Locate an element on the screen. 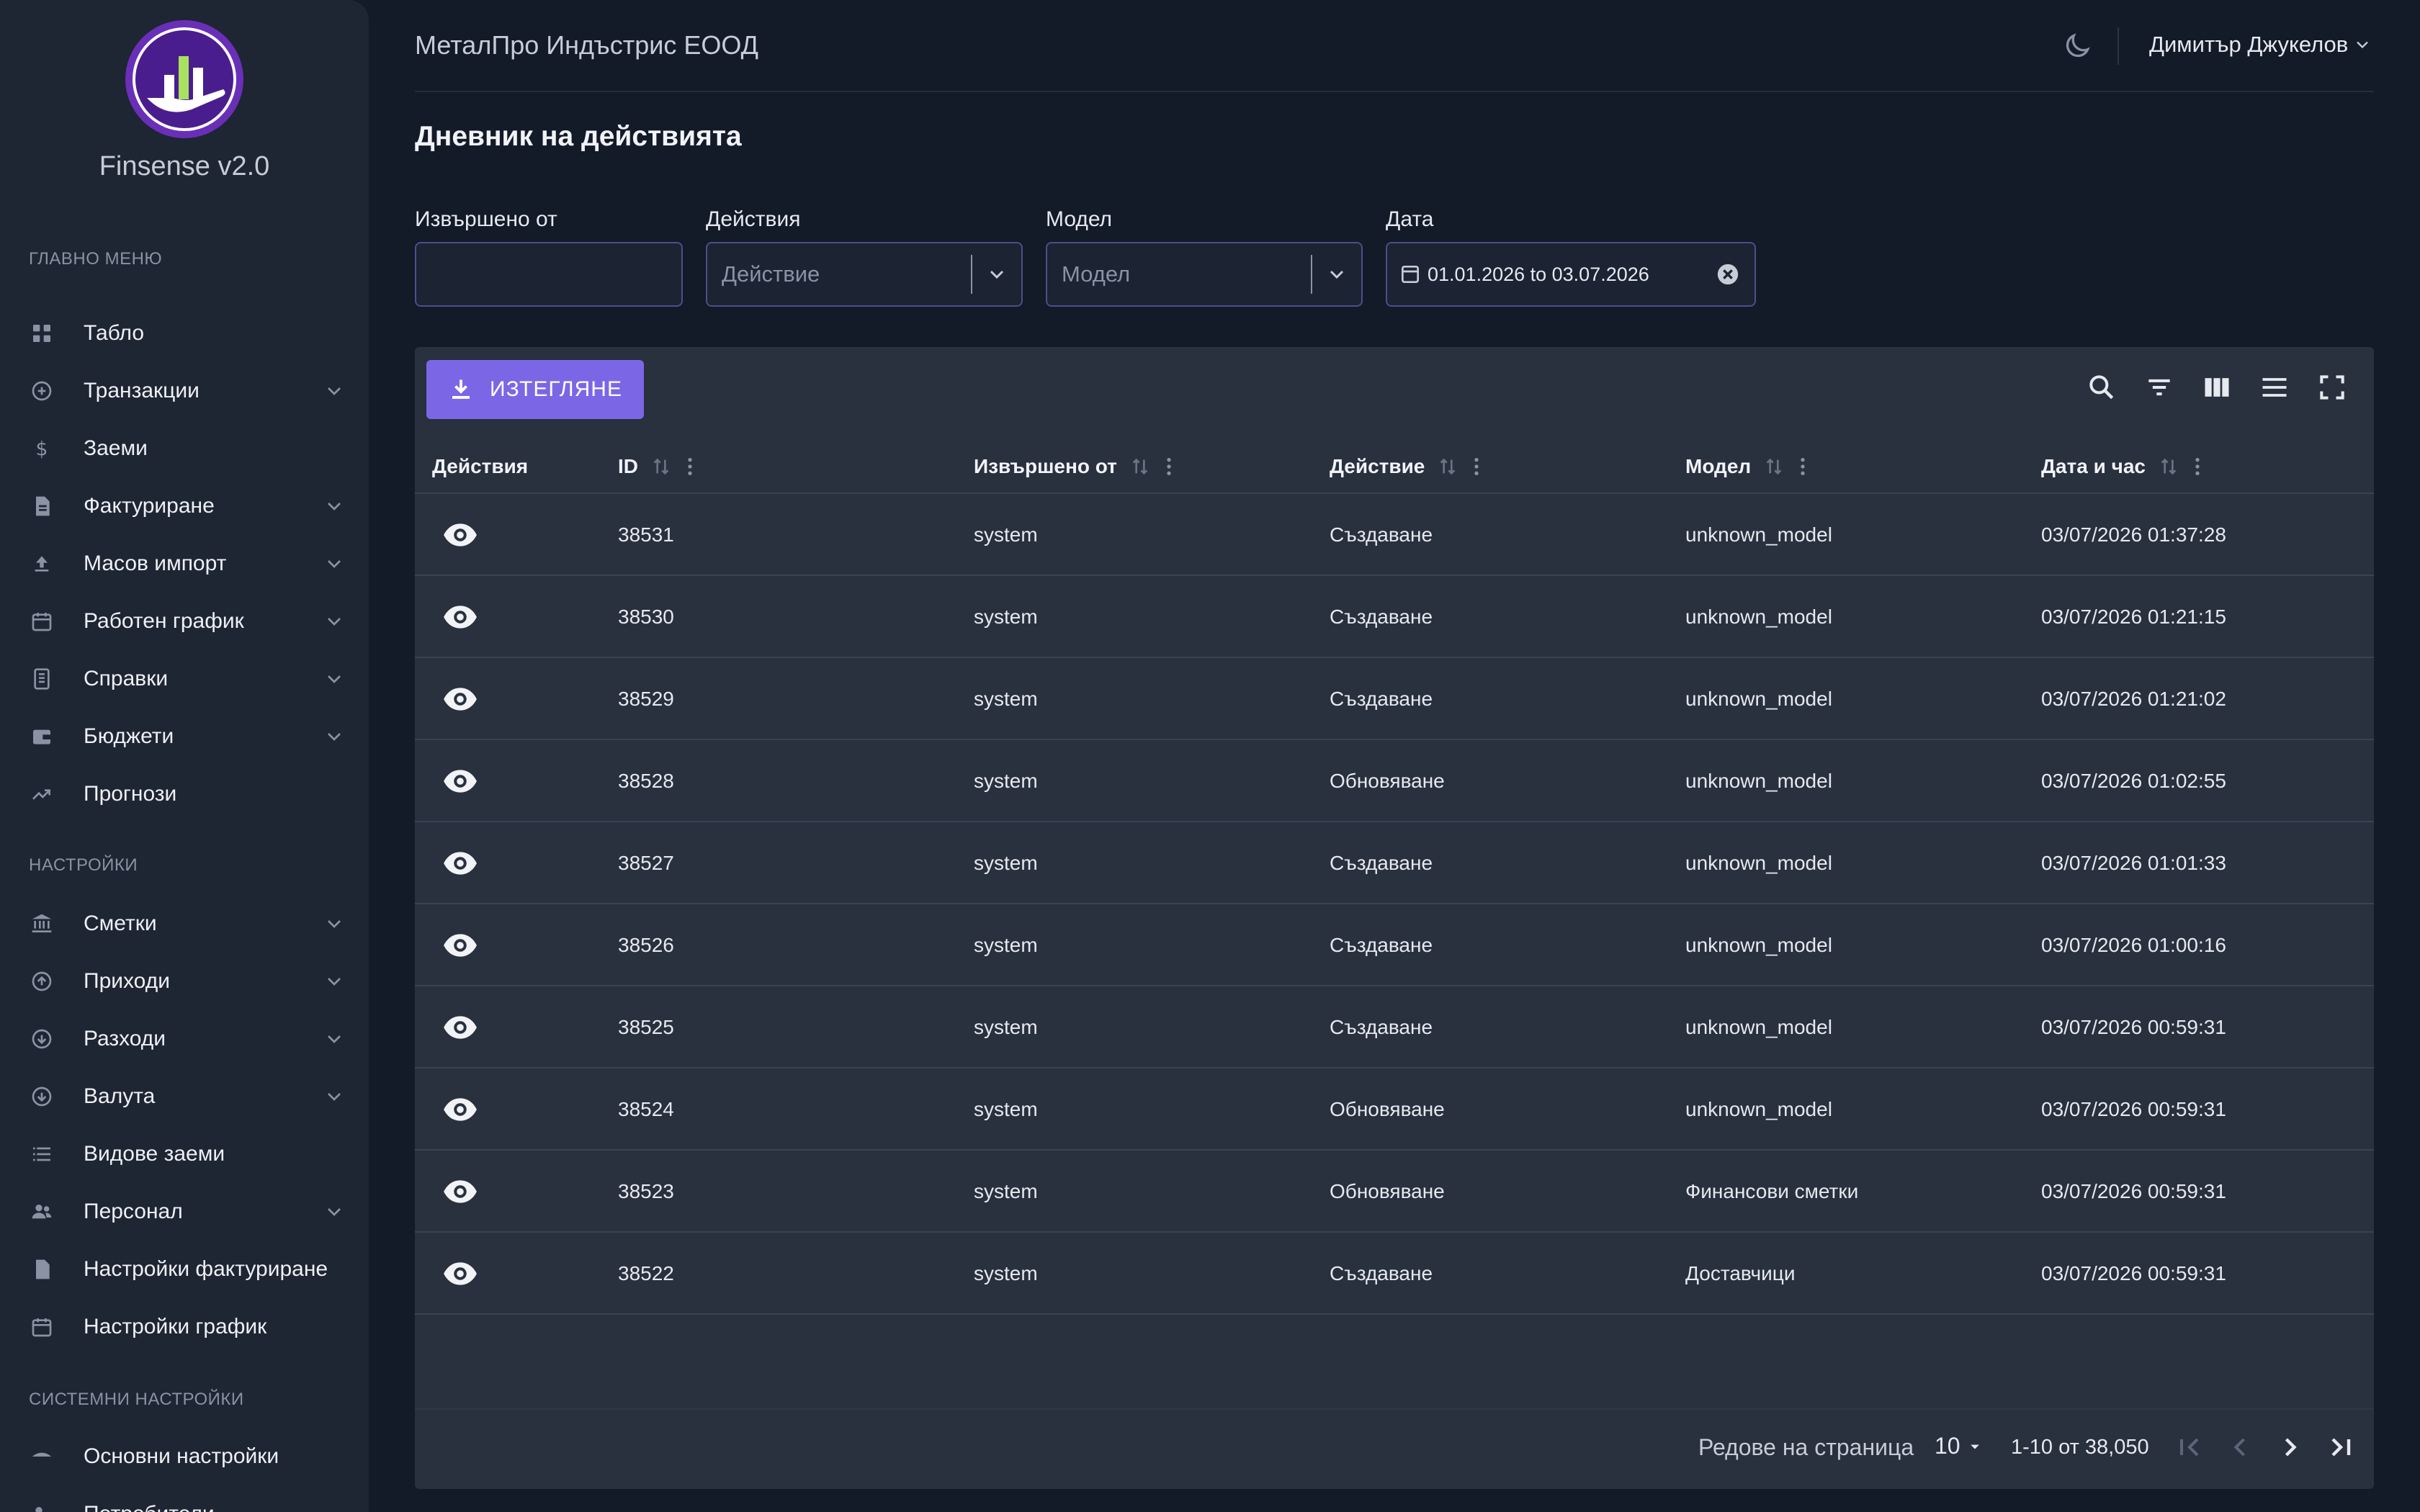 The image size is (2420, 1512). sidebar-item-label: Валута is located at coordinates (120, 1096).